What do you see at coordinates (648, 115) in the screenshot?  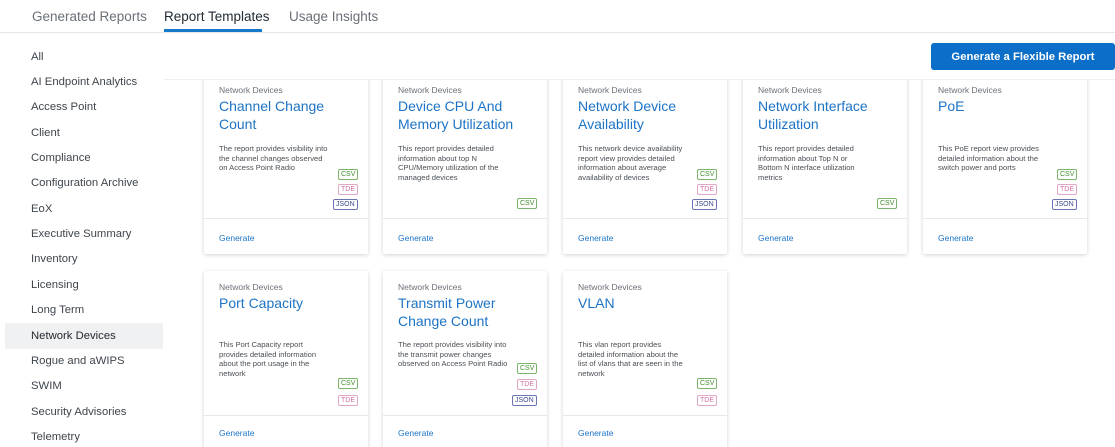 I see `card-title: Network Device Availability` at bounding box center [648, 115].